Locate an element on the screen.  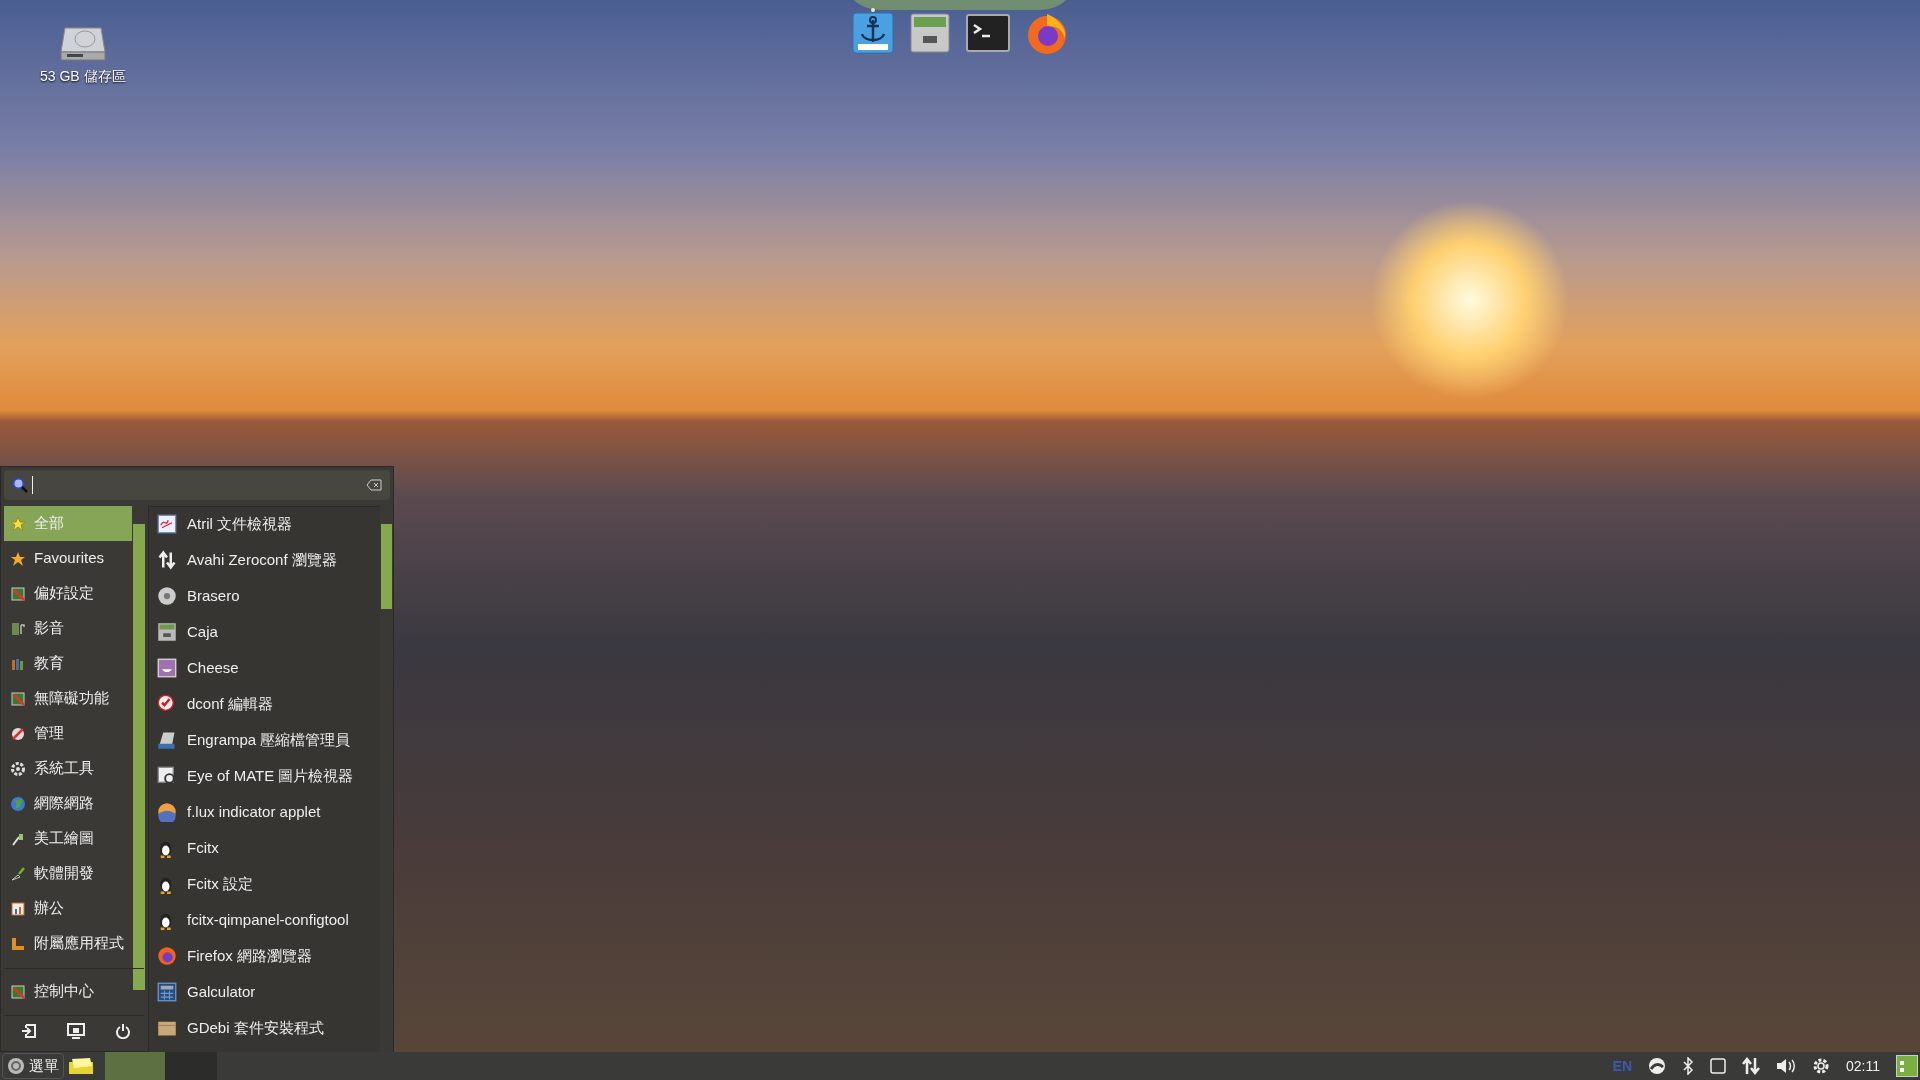
volume-icon is located at coordinates (1786, 1066).